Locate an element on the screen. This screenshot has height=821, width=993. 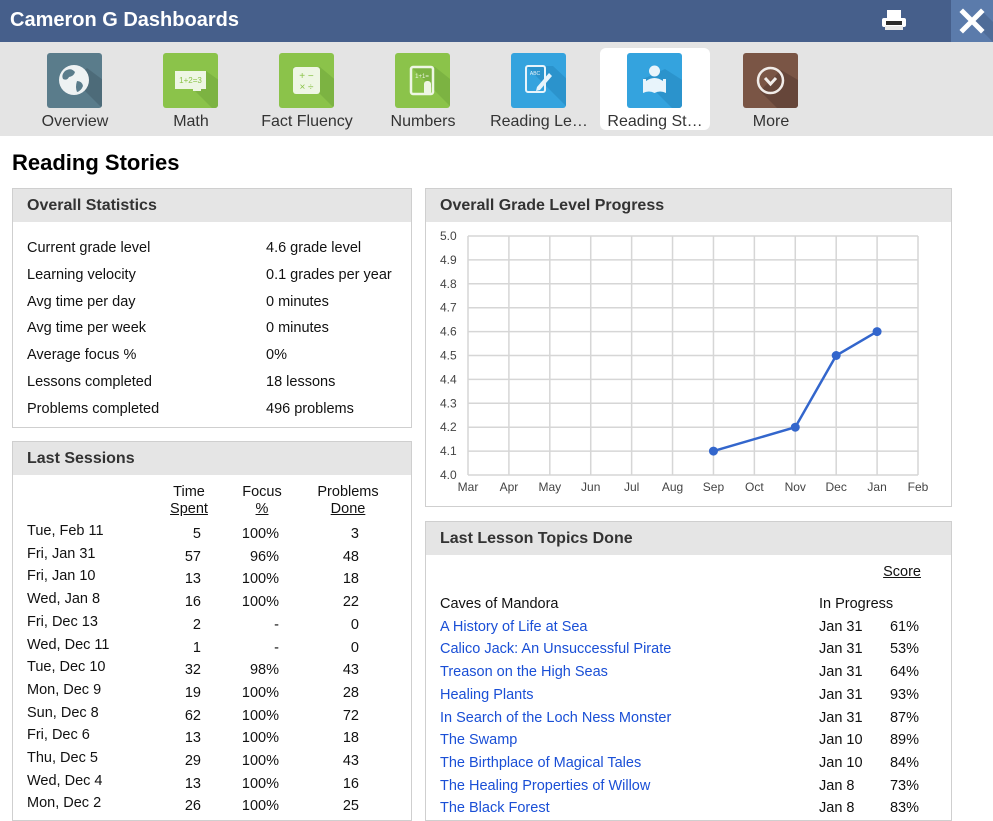
session-row: Wed, Jan 8 16 100% 22 is located at coordinates (212, 602).